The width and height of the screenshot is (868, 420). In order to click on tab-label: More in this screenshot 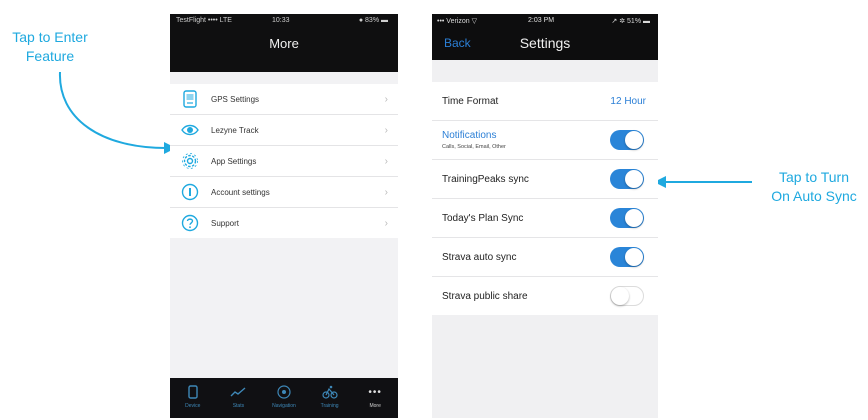, I will do `click(375, 406)`.